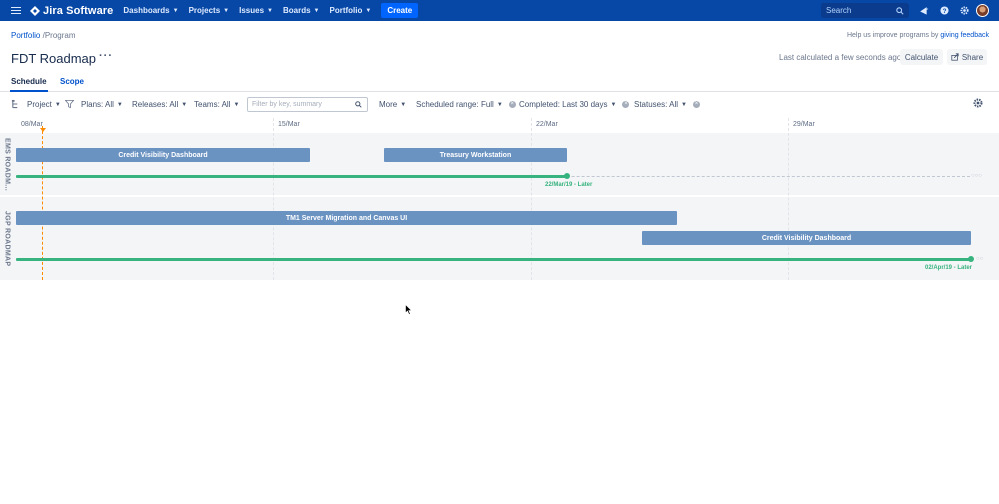 The height and width of the screenshot is (504, 999). Describe the element at coordinates (978, 104) in the screenshot. I see `view-settings-gear-icon` at that location.